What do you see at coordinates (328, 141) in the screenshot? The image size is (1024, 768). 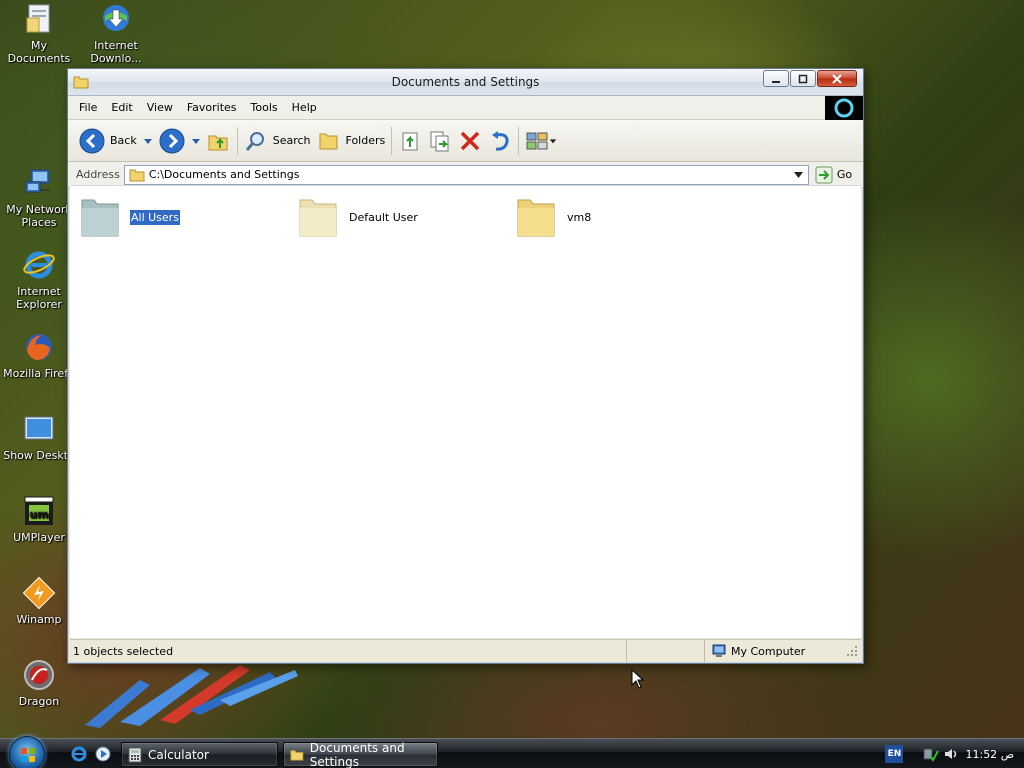 I see `folders-icon` at bounding box center [328, 141].